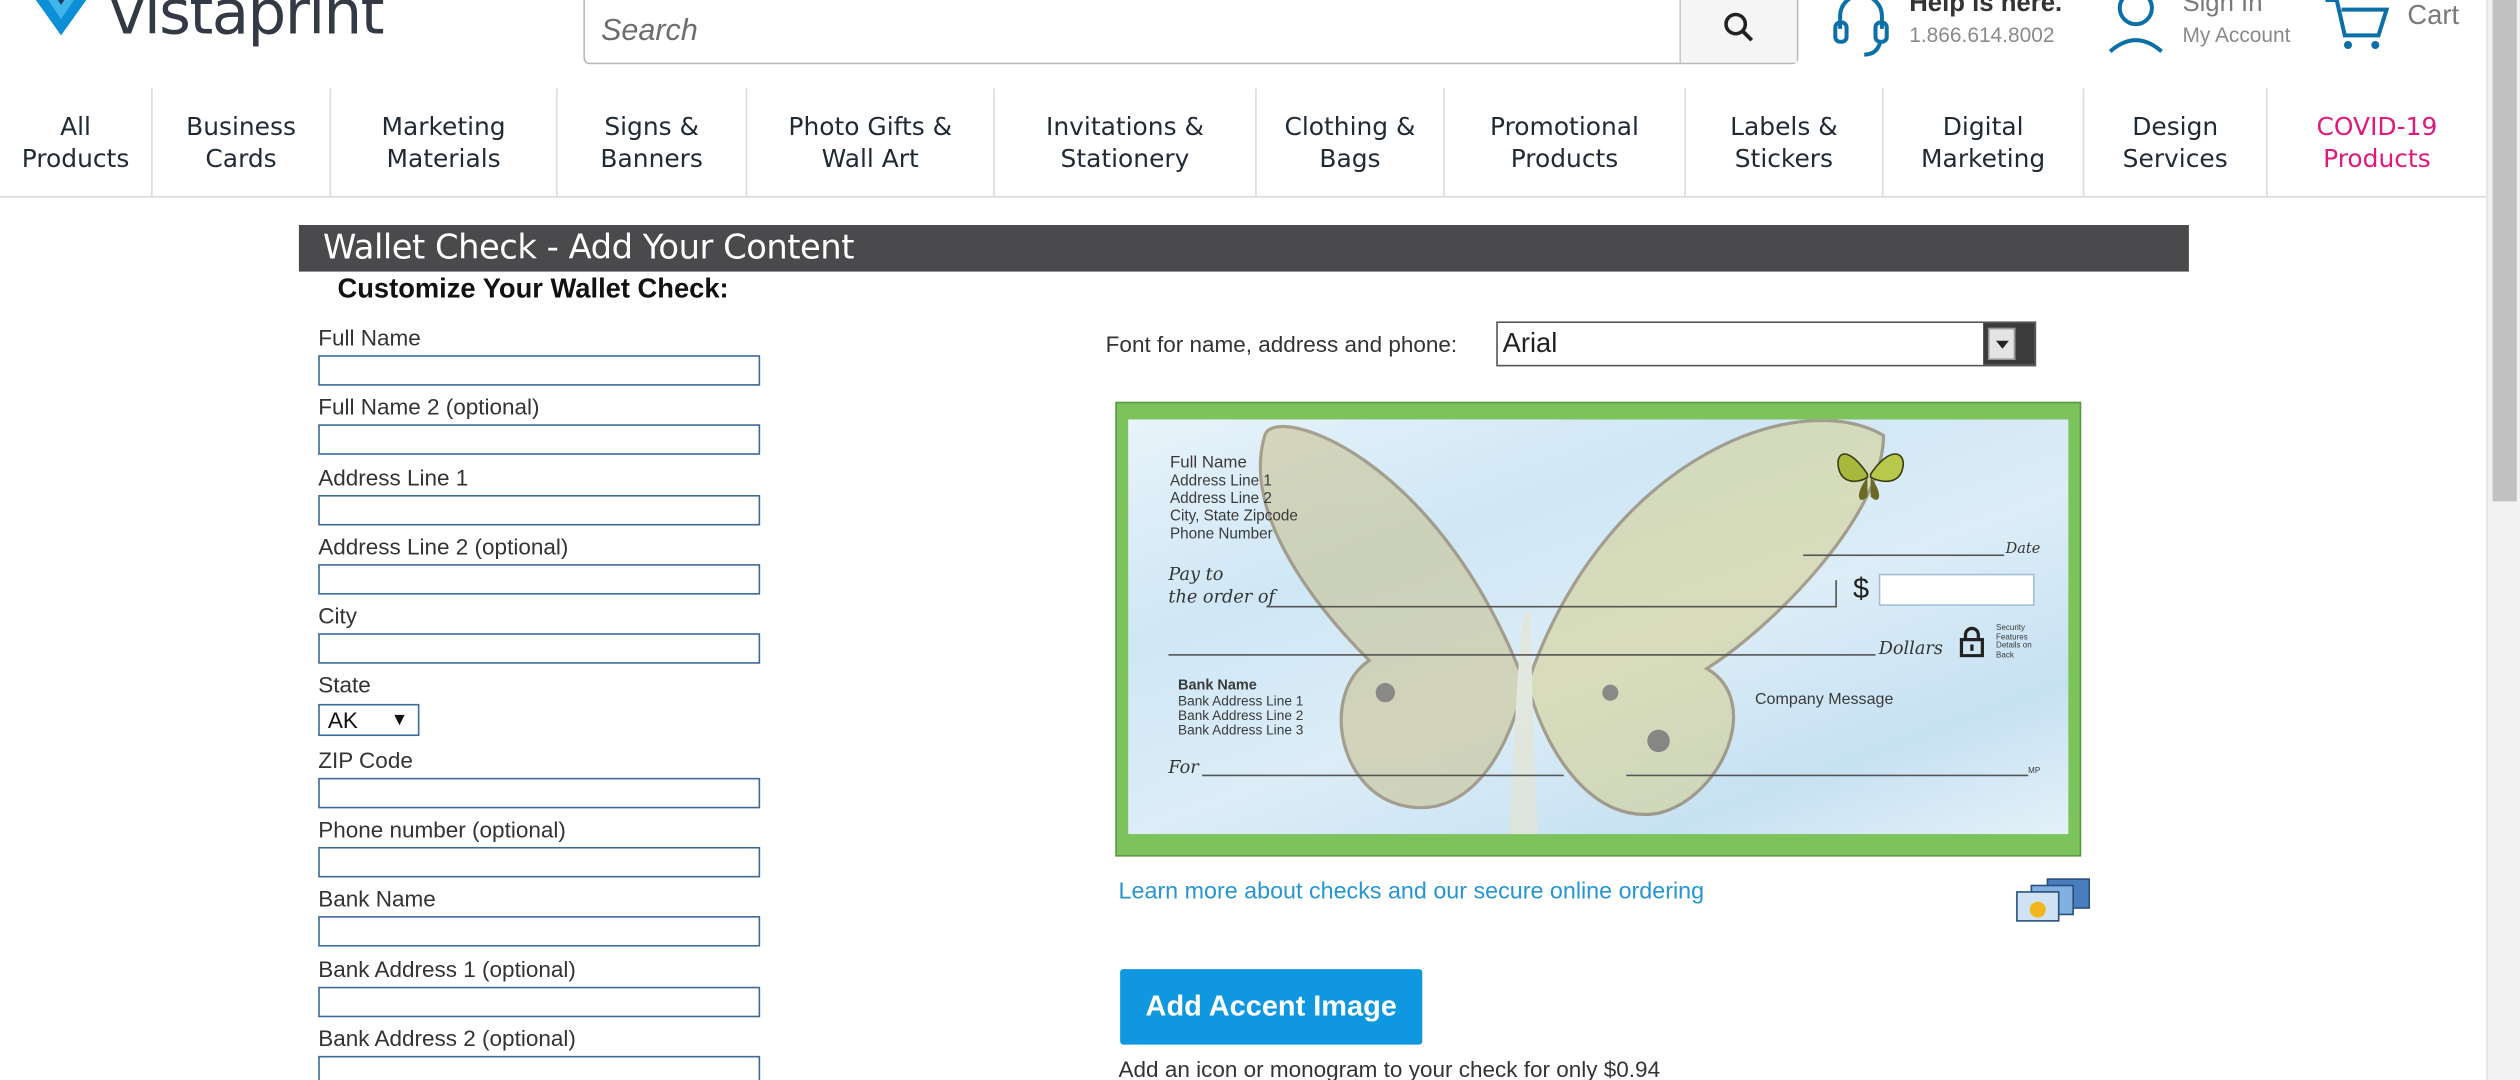 This screenshot has height=1080, width=2520. What do you see at coordinates (61, 27) in the screenshot?
I see `logo-mark-icon` at bounding box center [61, 27].